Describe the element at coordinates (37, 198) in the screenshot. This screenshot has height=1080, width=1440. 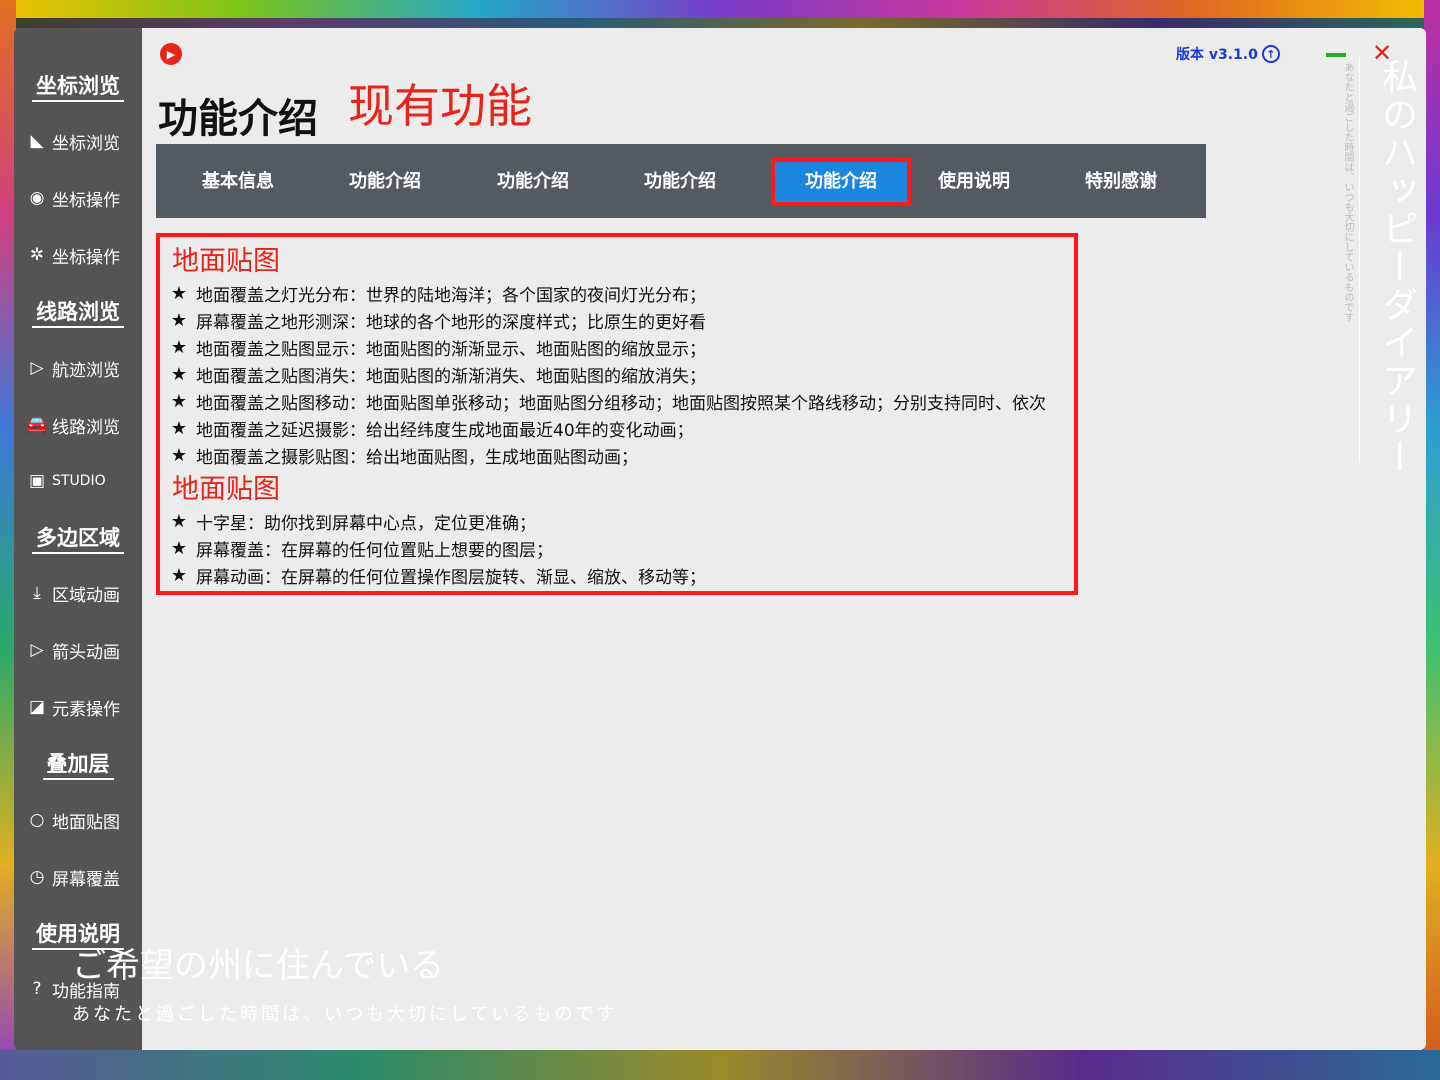
I see `target-icon: ◉` at that location.